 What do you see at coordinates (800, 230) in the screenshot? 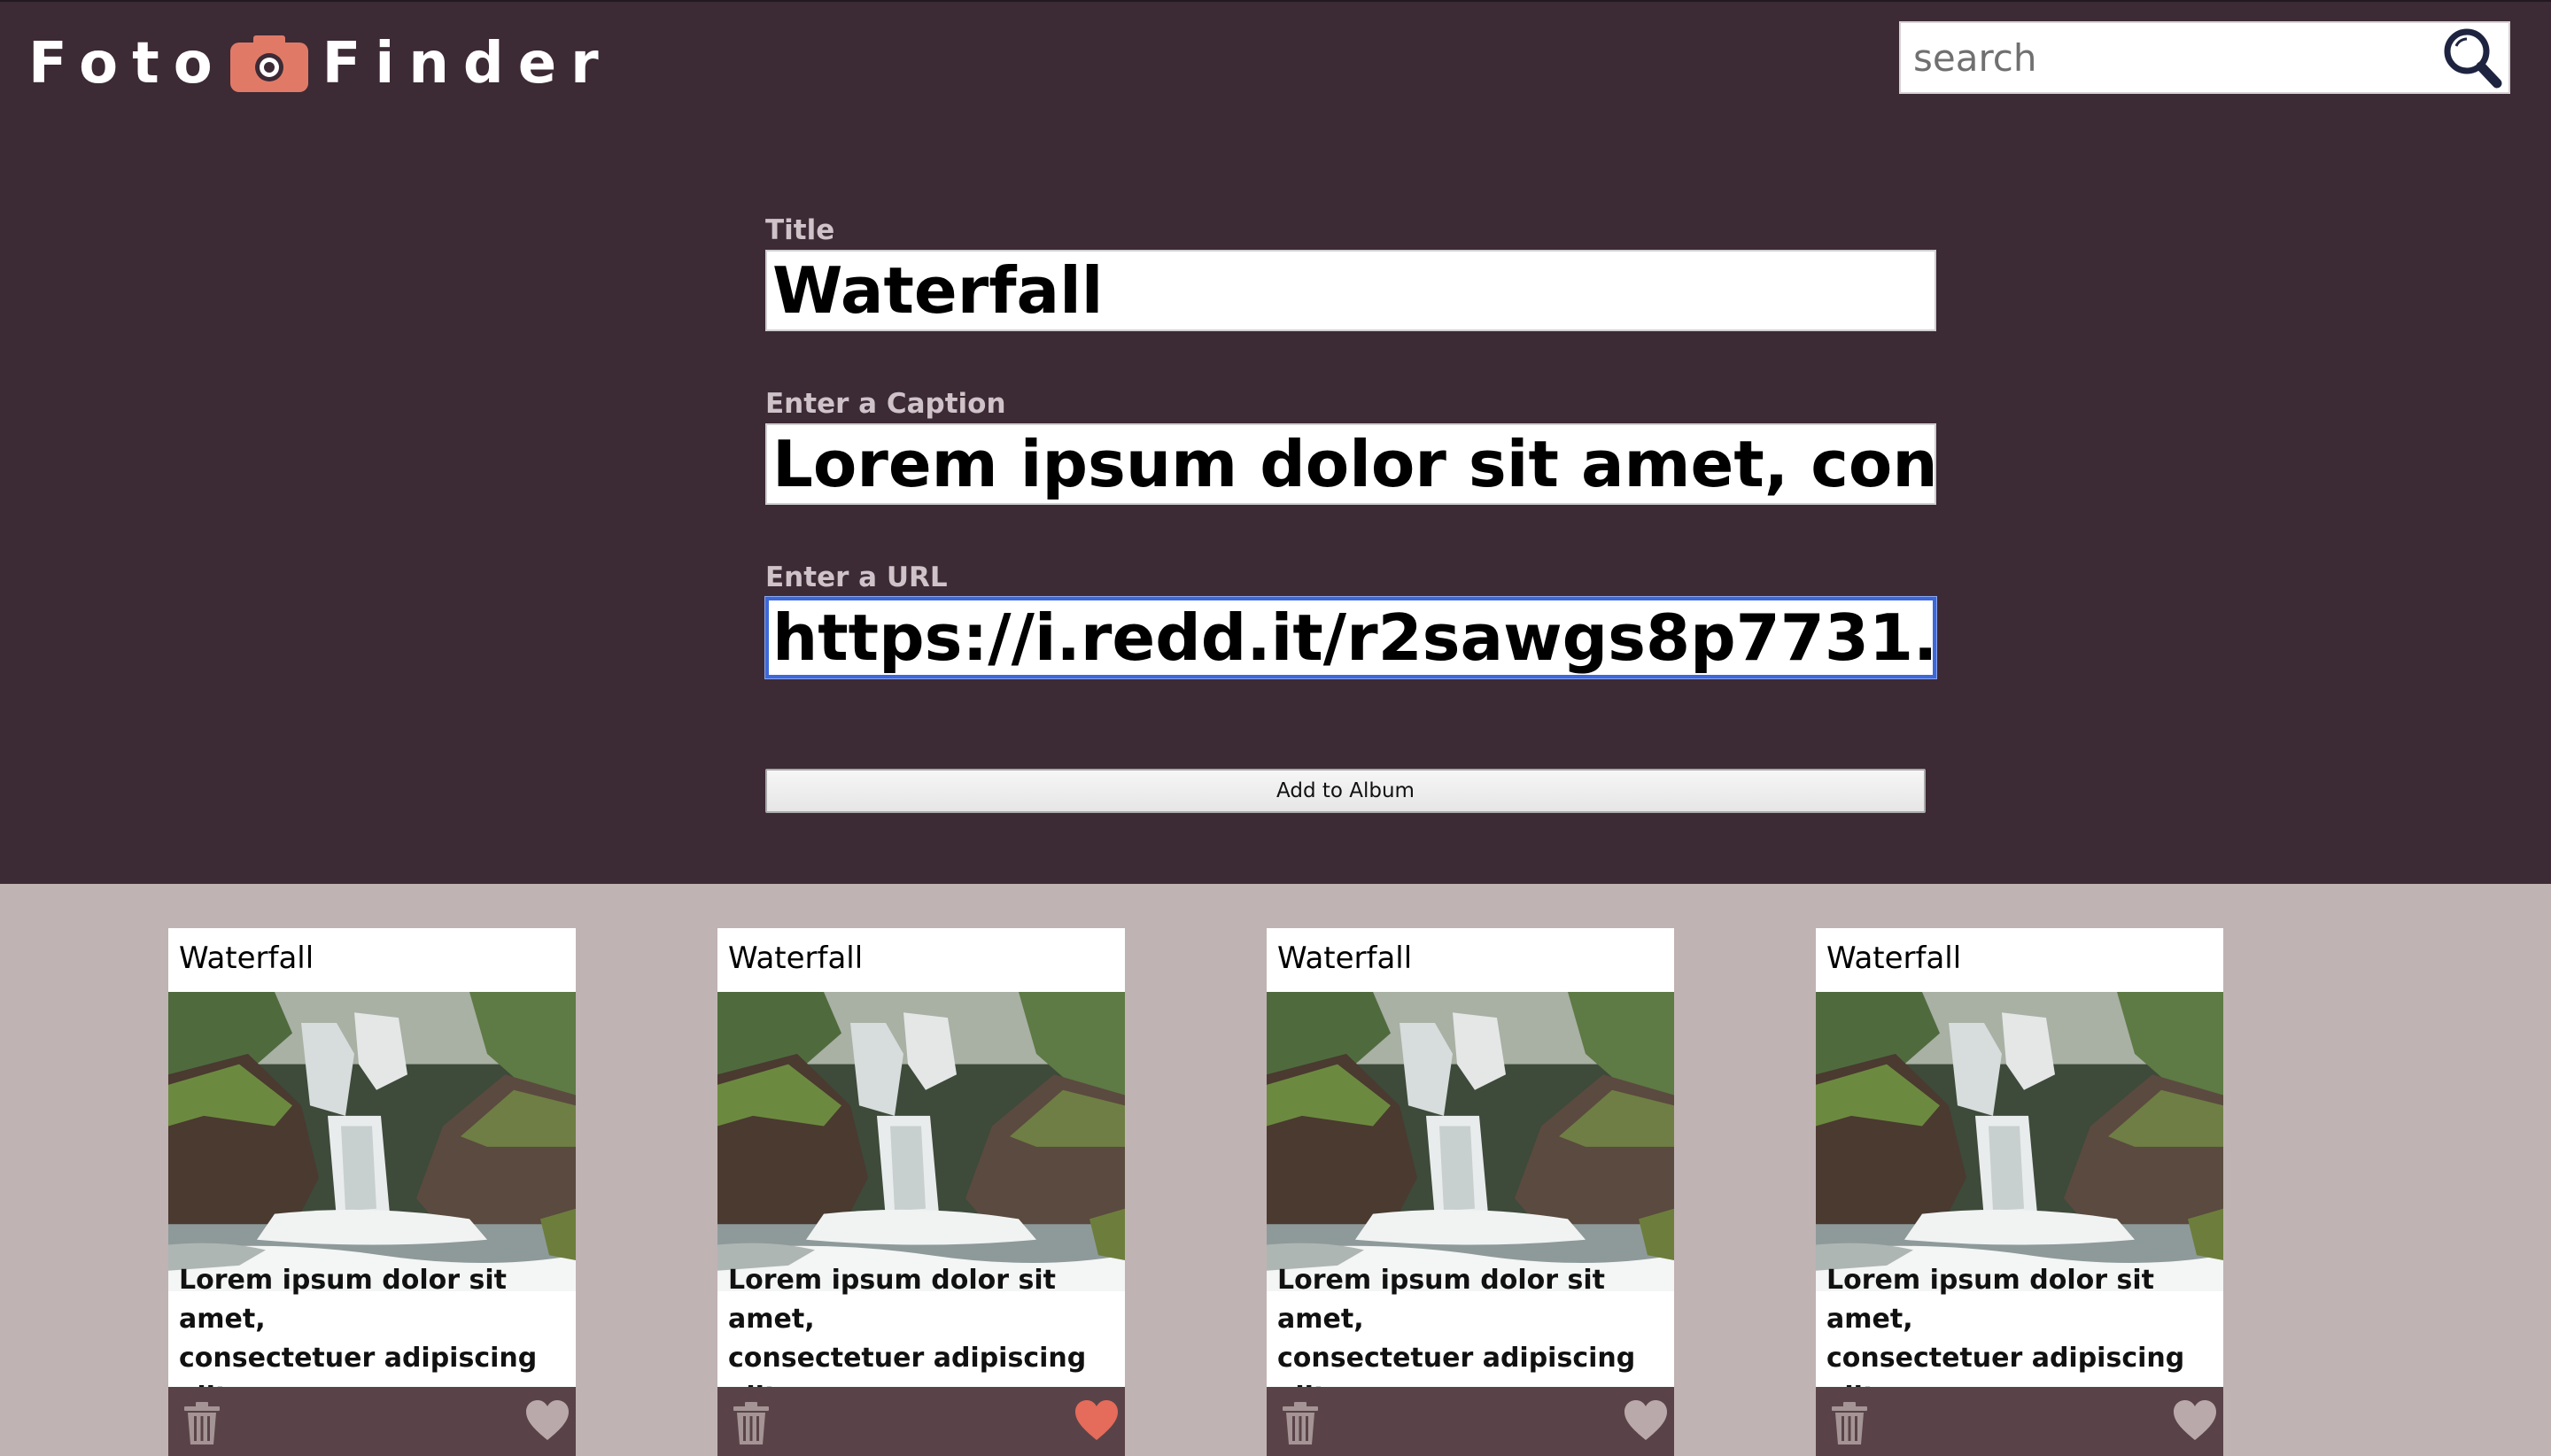
I see `title-label: Title` at bounding box center [800, 230].